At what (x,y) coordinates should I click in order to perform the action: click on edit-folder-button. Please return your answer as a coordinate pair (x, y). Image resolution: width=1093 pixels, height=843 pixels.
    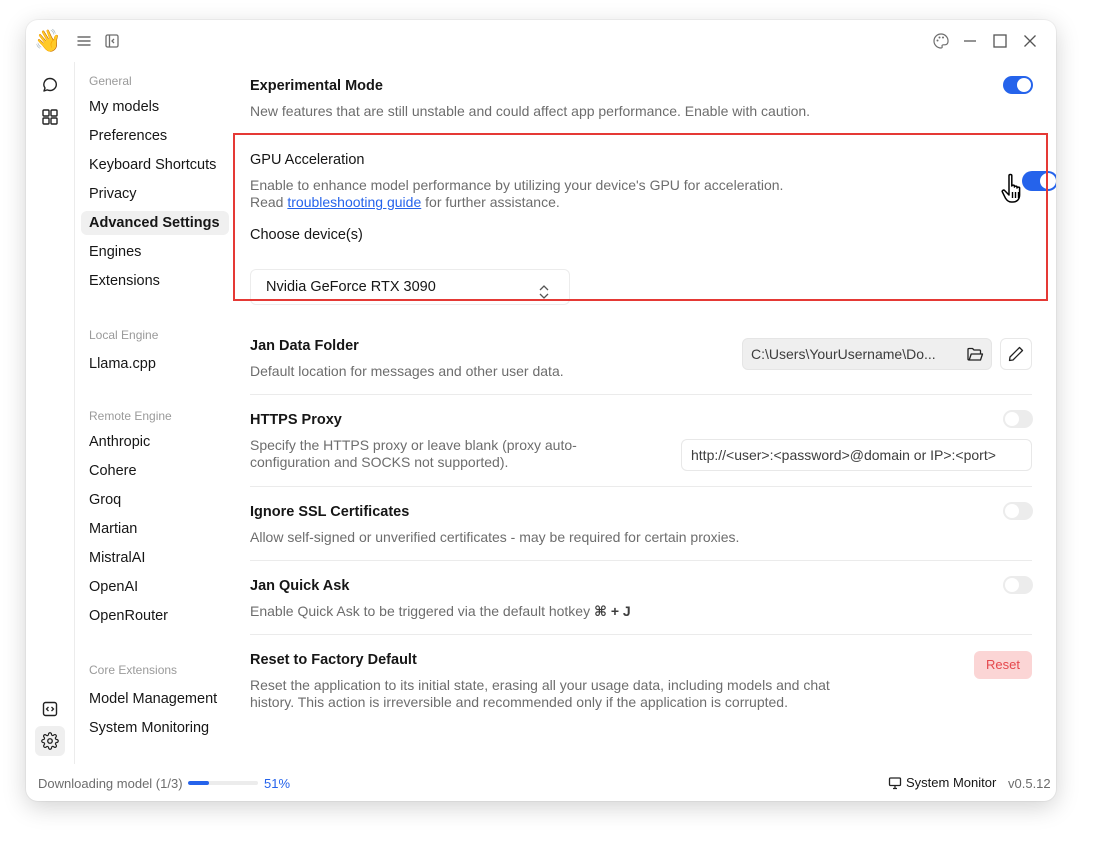
    Looking at the image, I should click on (1016, 354).